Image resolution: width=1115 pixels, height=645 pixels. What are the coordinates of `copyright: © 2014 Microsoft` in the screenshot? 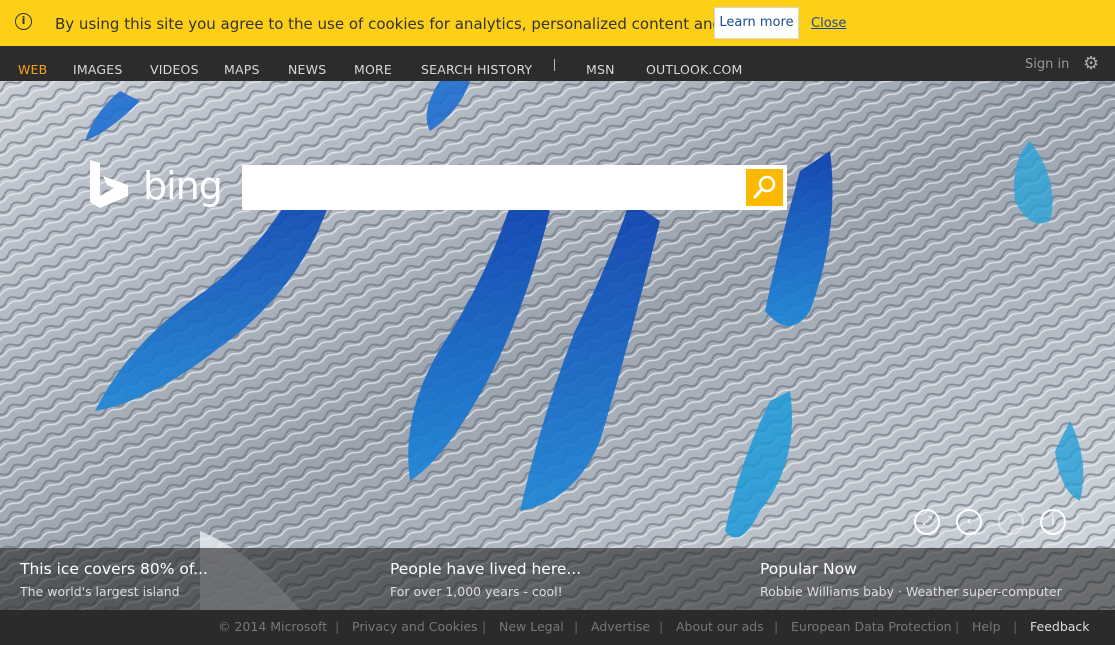 It's located at (273, 626).